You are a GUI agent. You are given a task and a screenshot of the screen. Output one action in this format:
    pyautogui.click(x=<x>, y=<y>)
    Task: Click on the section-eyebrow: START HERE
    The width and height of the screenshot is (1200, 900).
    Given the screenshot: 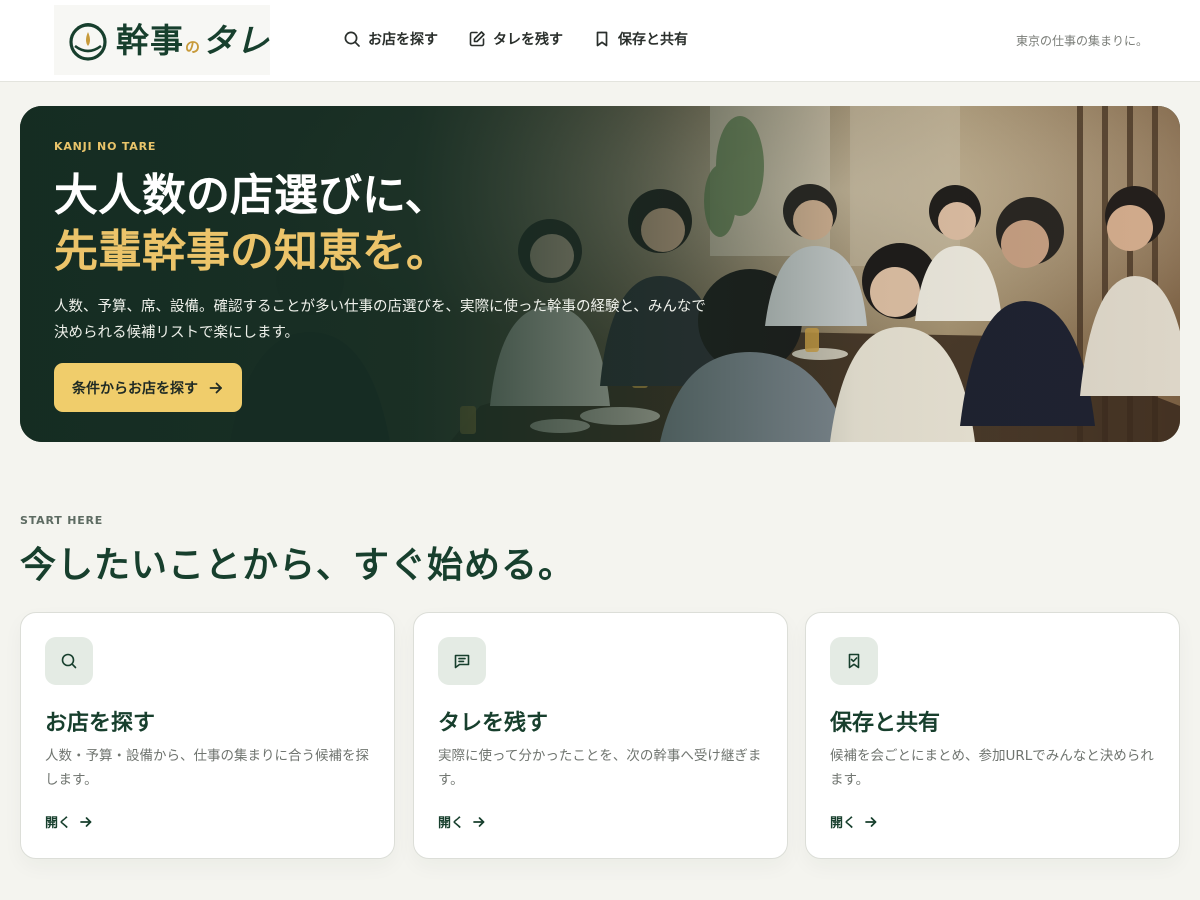 What is the action you would take?
    pyautogui.click(x=62, y=520)
    